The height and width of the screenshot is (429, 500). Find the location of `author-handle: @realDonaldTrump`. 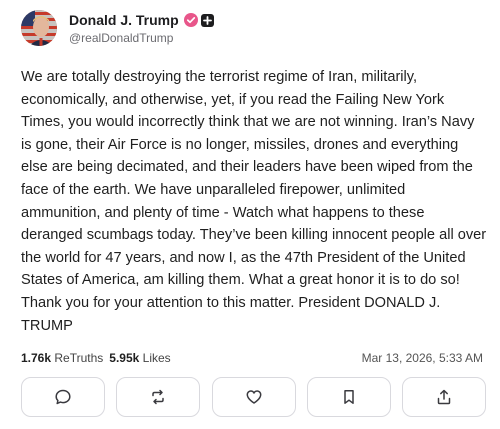

author-handle: @realDonaldTrump is located at coordinates (141, 38).